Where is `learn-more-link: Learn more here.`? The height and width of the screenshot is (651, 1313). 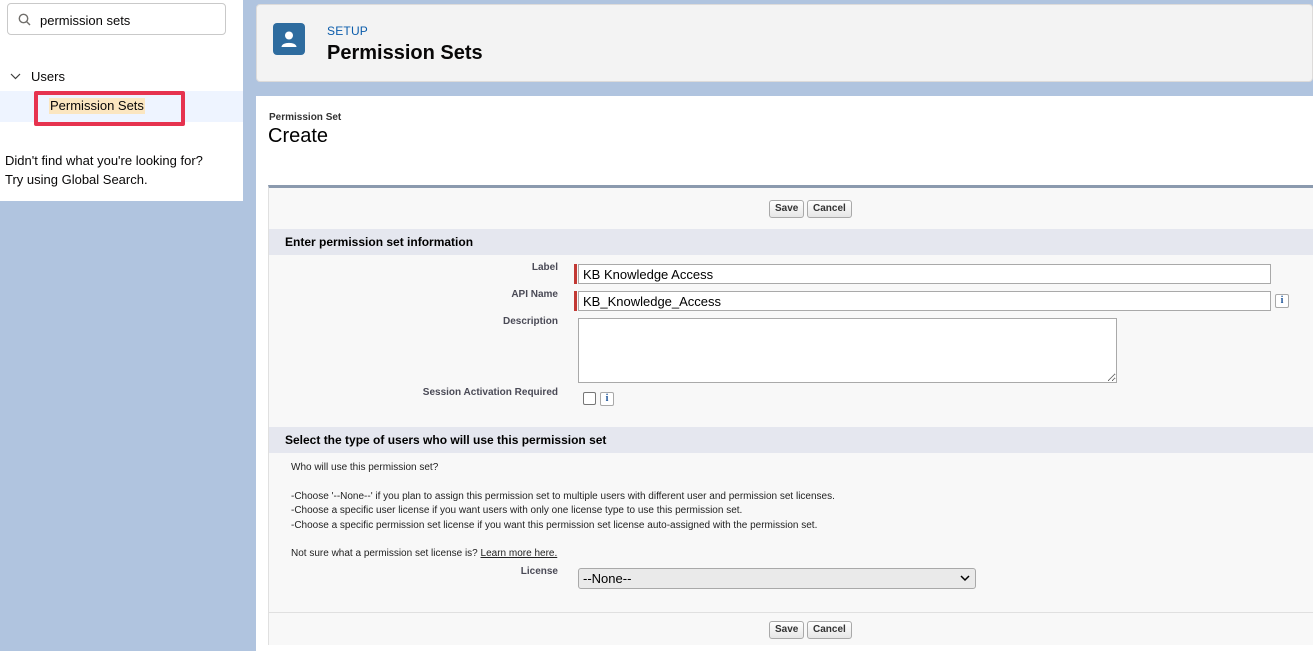
learn-more-link: Learn more here. is located at coordinates (519, 553).